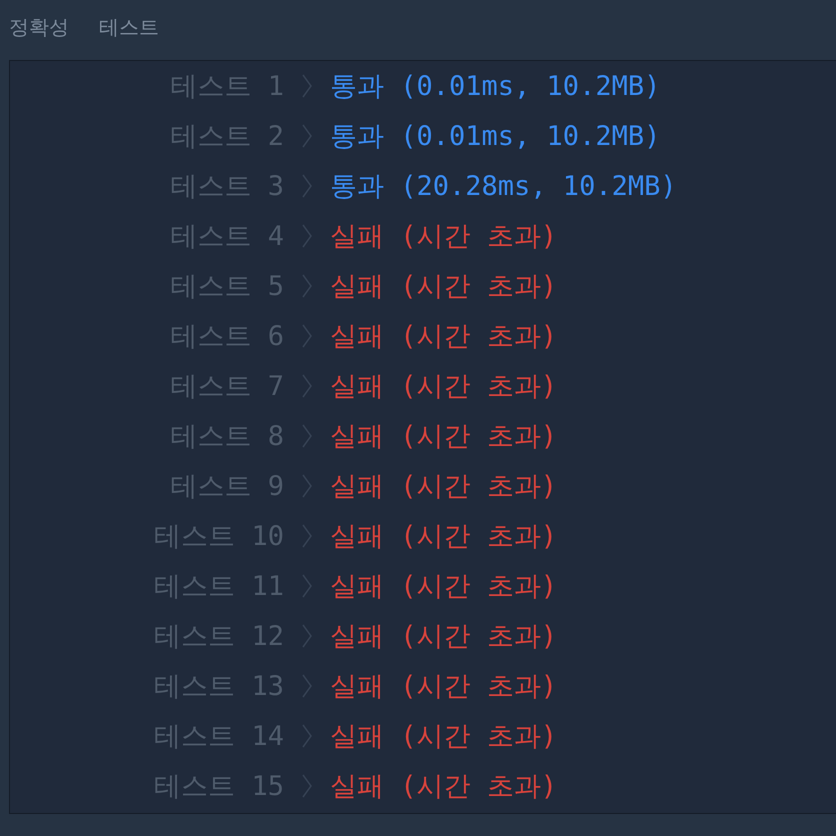 This screenshot has width=836, height=836. What do you see at coordinates (503, 187) in the screenshot?
I see `test-result: 통과 (20.28ms, 10.2MB)` at bounding box center [503, 187].